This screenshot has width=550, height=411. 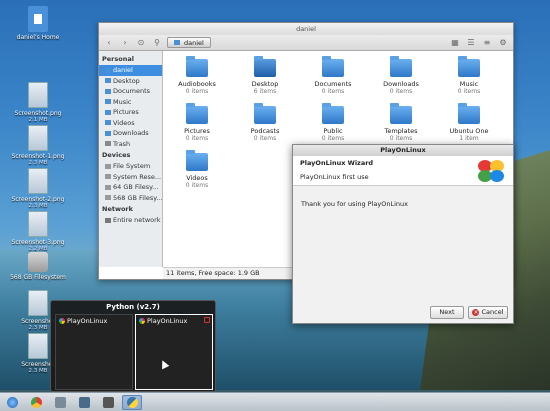 I want to click on sidebar-item-desktop: Desktop, so click(x=130, y=81).